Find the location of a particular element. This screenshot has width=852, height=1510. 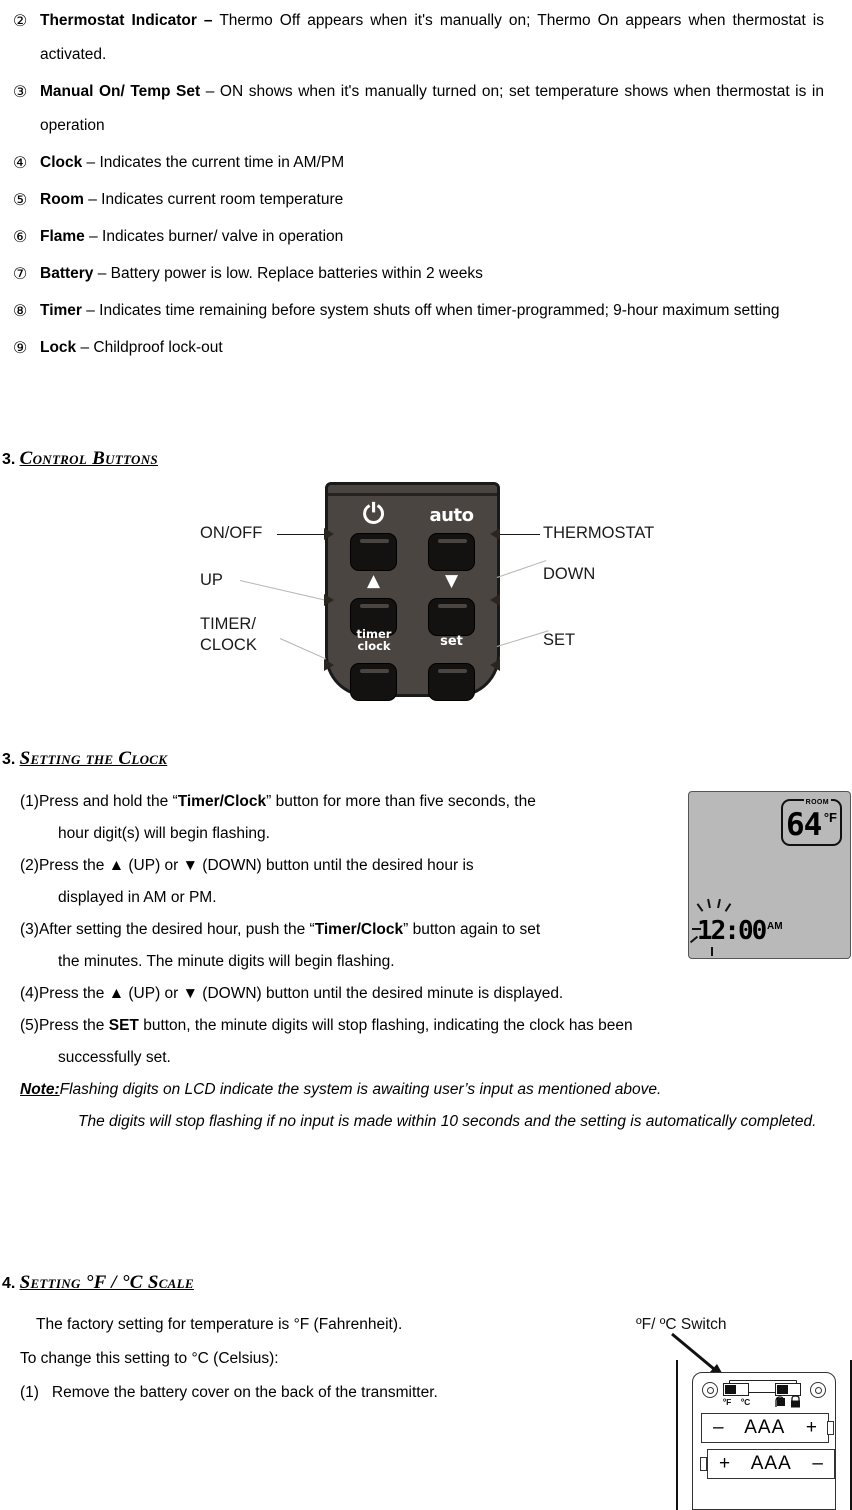

arrow-up-icon is located at coordinates (329, 600).